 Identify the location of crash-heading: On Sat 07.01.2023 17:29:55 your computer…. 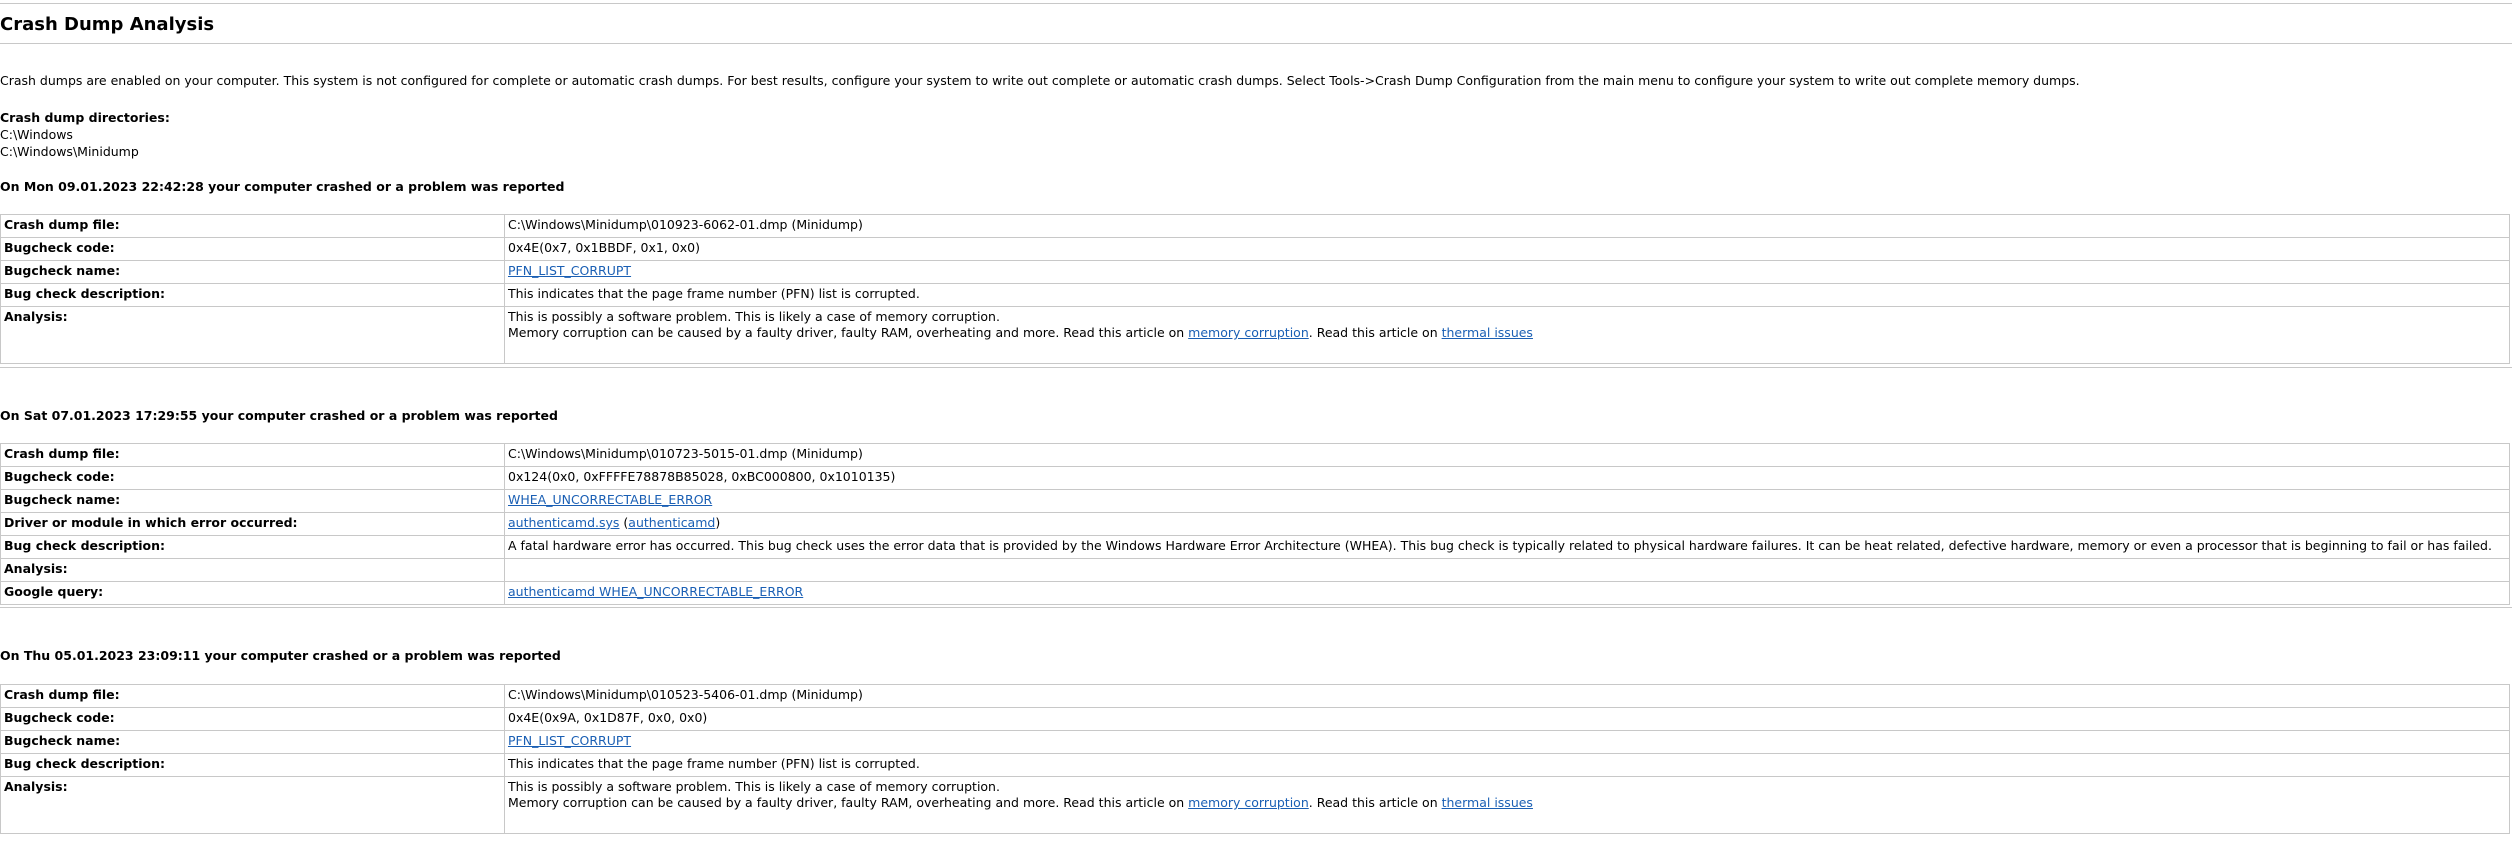
(279, 415).